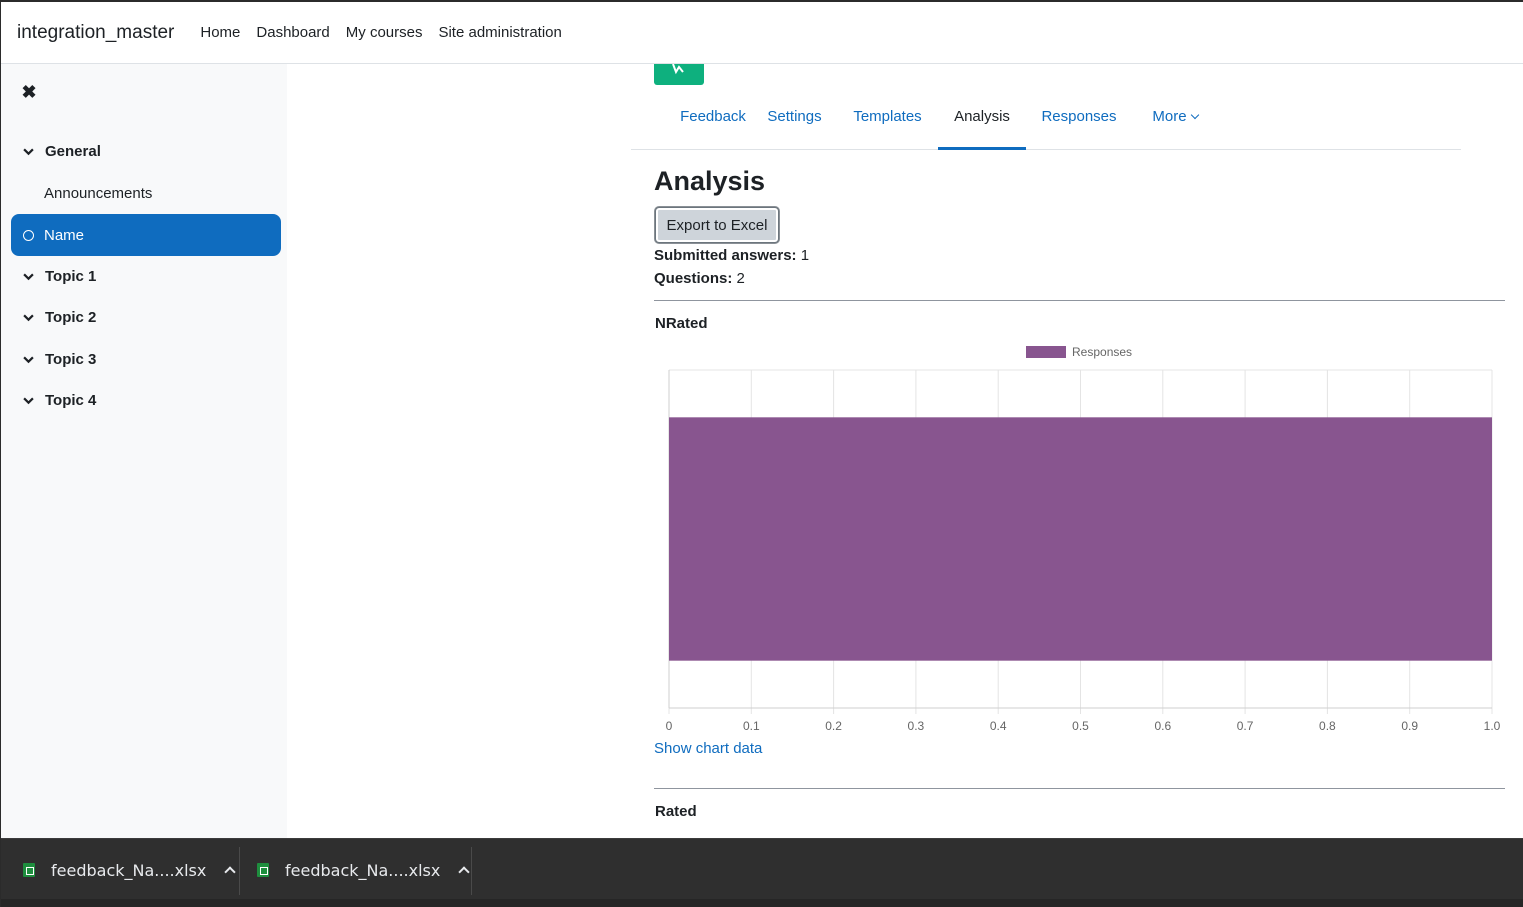 This screenshot has width=1523, height=907. I want to click on tab-analysis: Analysis, so click(982, 123).